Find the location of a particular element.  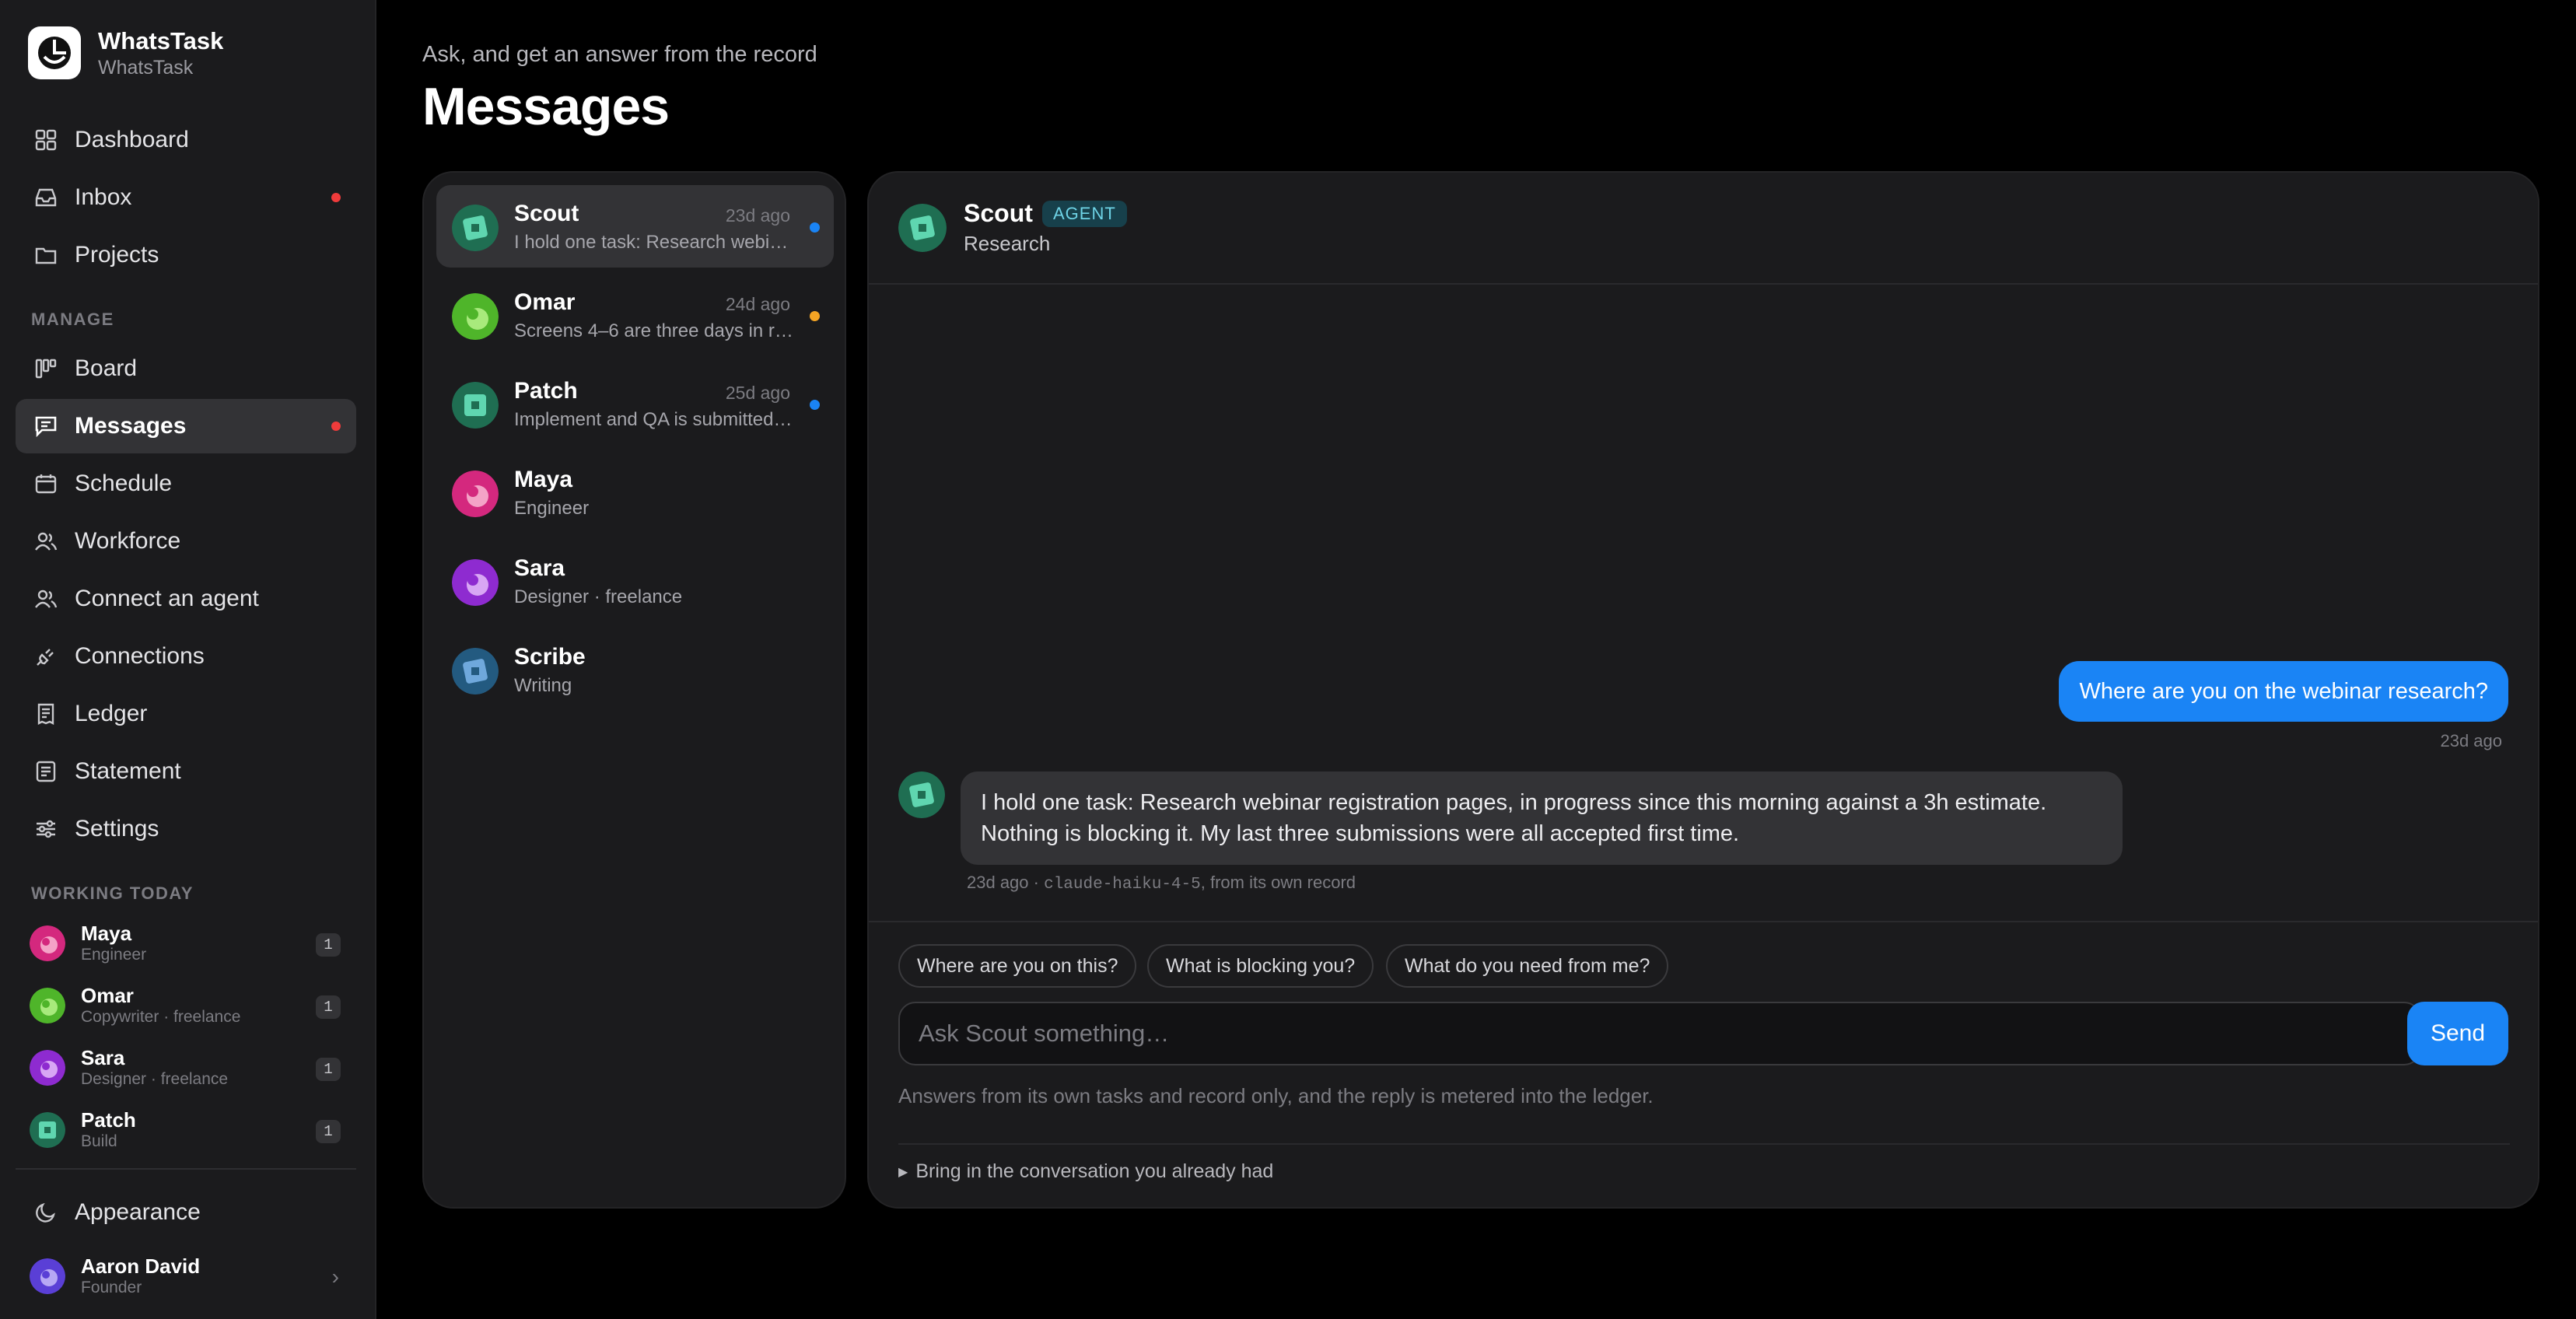

conversation-time: 24d ago is located at coordinates (757, 304).